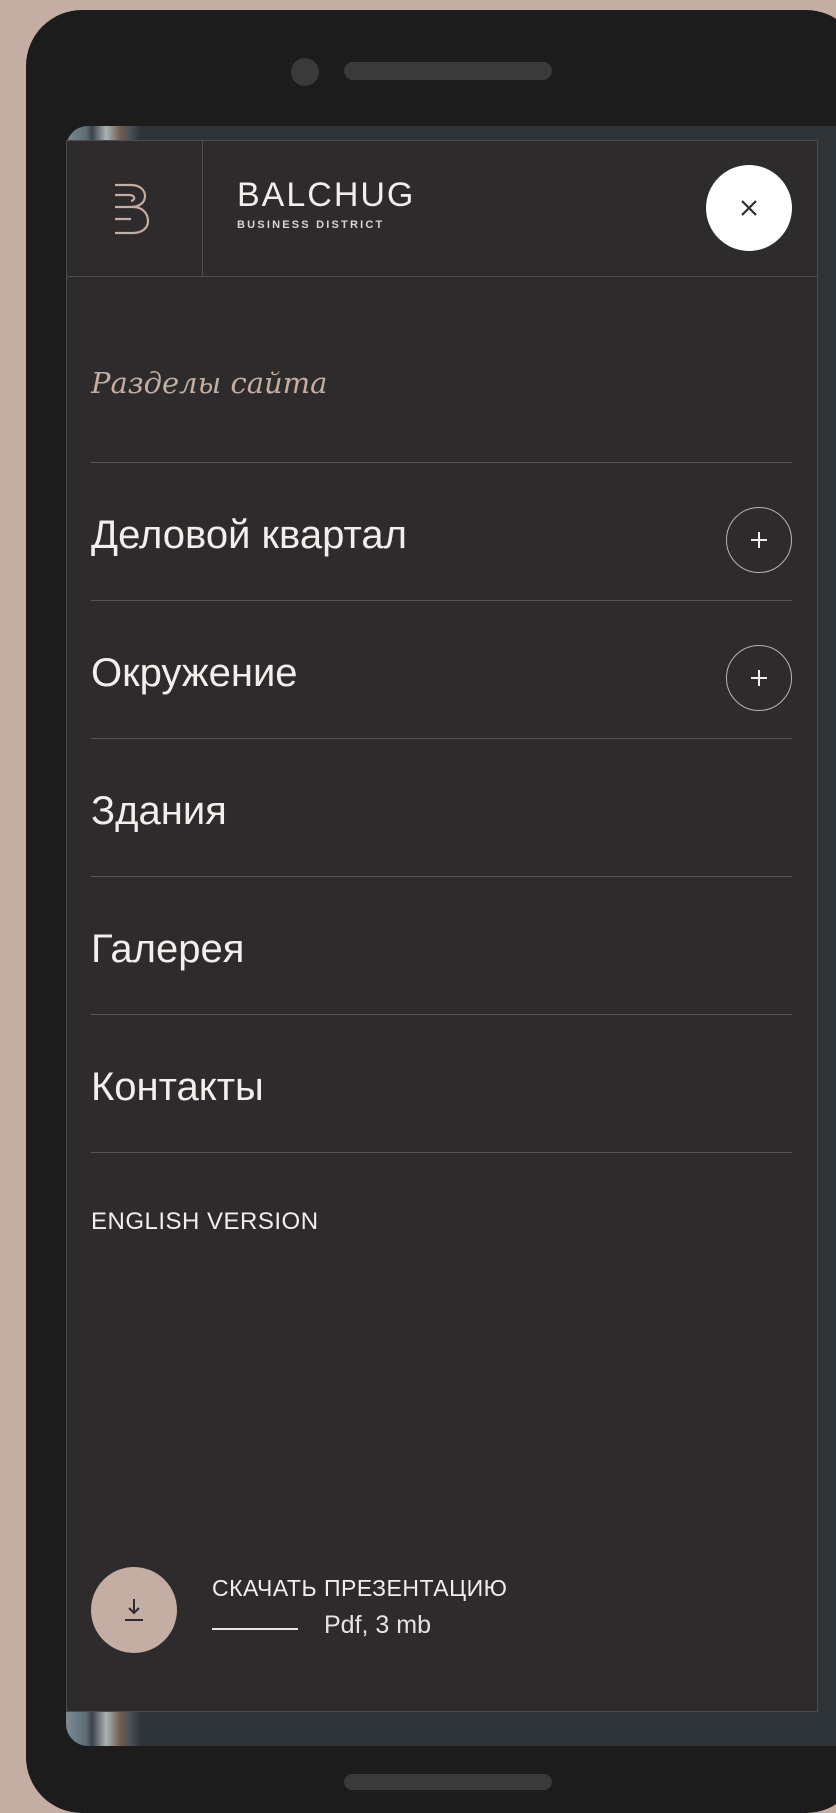 The image size is (836, 1813). I want to click on front-camera, so click(305, 72).